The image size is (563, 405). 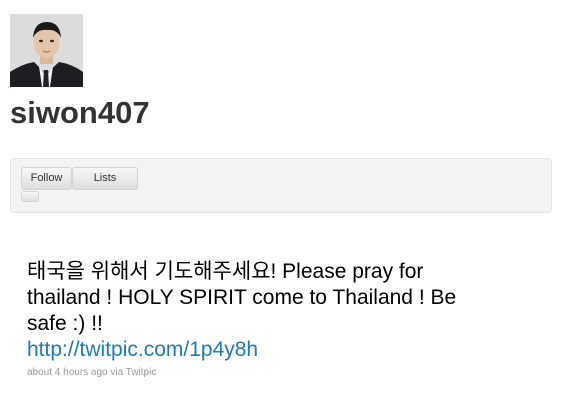 What do you see at coordinates (142, 349) in the screenshot?
I see `tweet-link: http://twitpic.com/1p4y8h` at bounding box center [142, 349].